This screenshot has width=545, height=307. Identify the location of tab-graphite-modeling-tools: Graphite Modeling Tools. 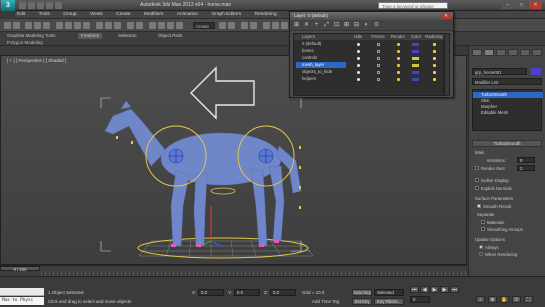
(31, 36).